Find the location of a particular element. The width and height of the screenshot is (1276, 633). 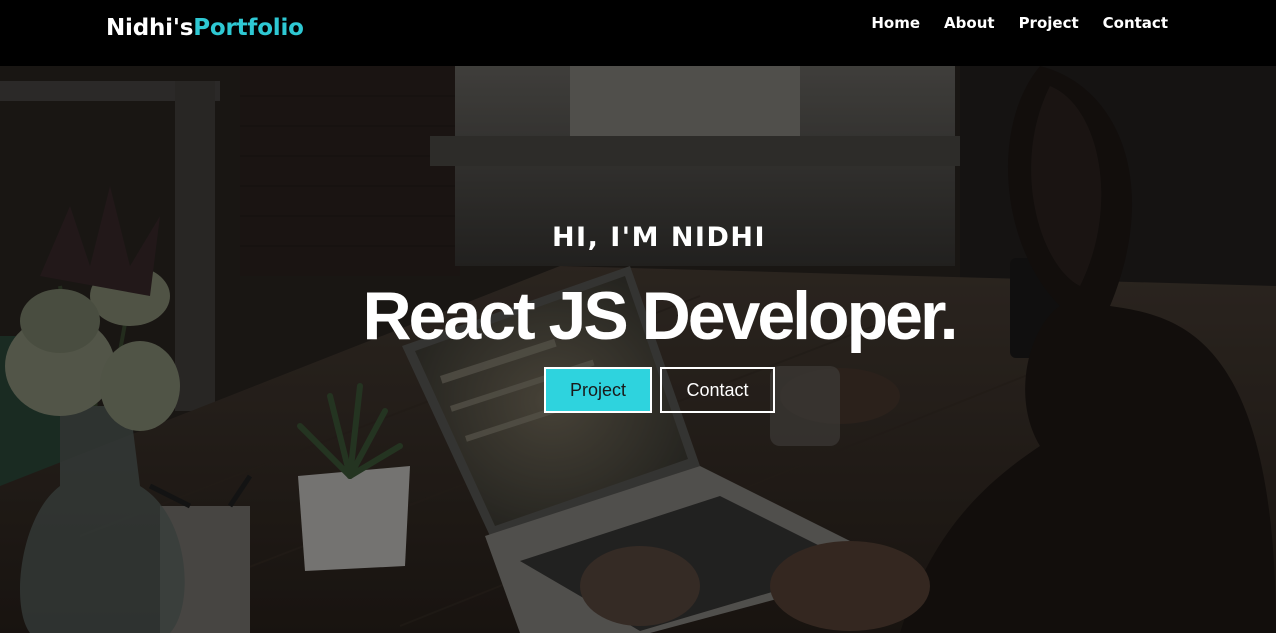

nav-item-project: Project is located at coordinates (1049, 23).